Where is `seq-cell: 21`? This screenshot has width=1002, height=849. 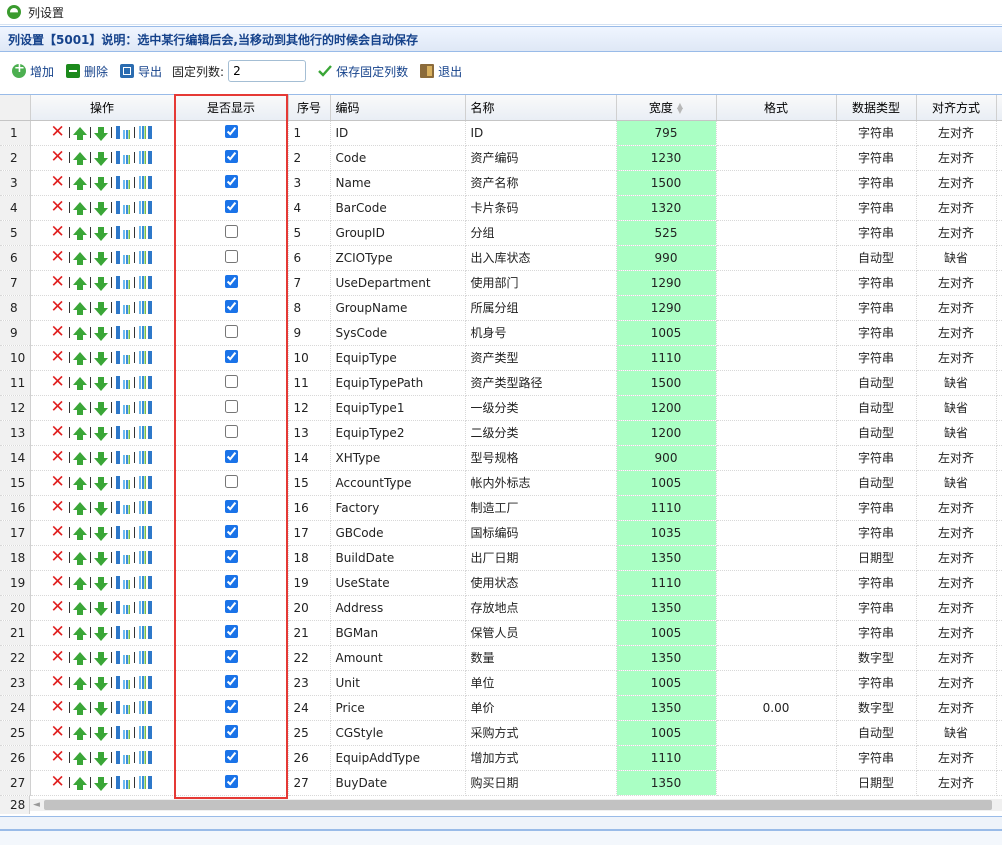
seq-cell: 21 is located at coordinates (309, 633).